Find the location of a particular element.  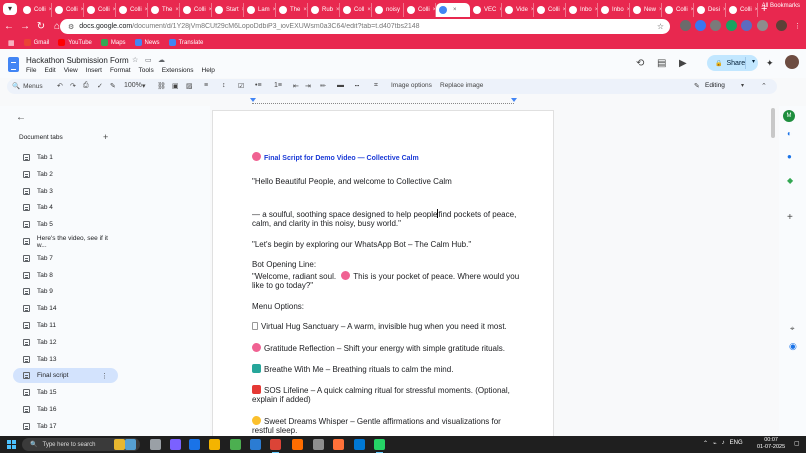

browser-tab: Rub × is located at coordinates (324, 10).